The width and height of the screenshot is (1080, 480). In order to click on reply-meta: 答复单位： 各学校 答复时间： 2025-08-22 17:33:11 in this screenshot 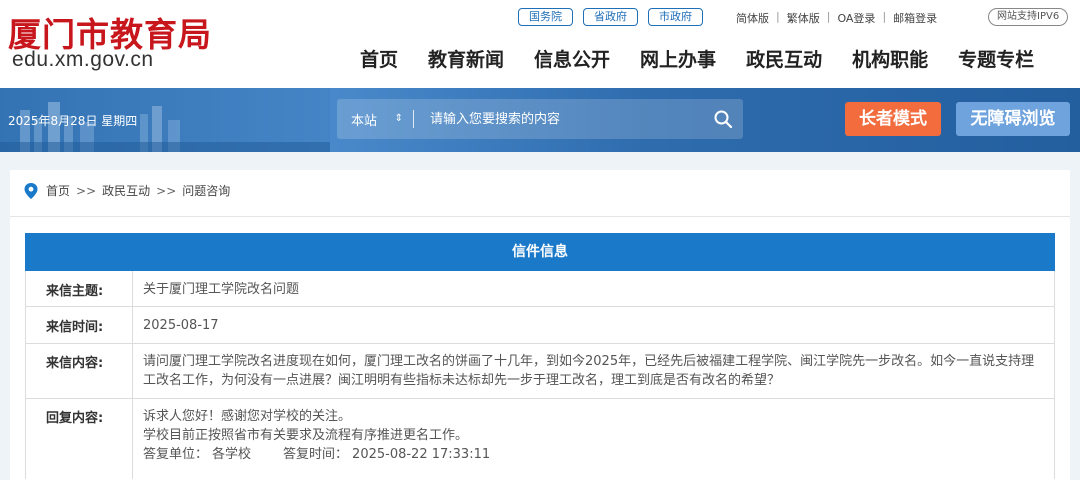, I will do `click(590, 454)`.